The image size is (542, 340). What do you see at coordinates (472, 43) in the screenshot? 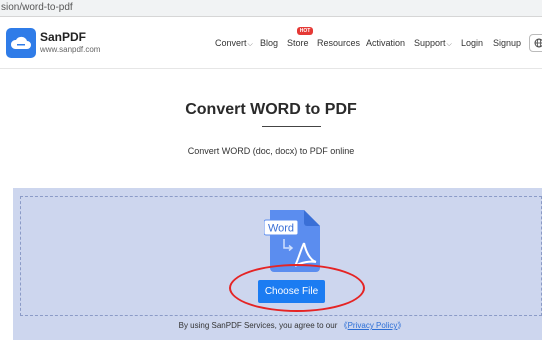
I see `nav-login: Login` at bounding box center [472, 43].